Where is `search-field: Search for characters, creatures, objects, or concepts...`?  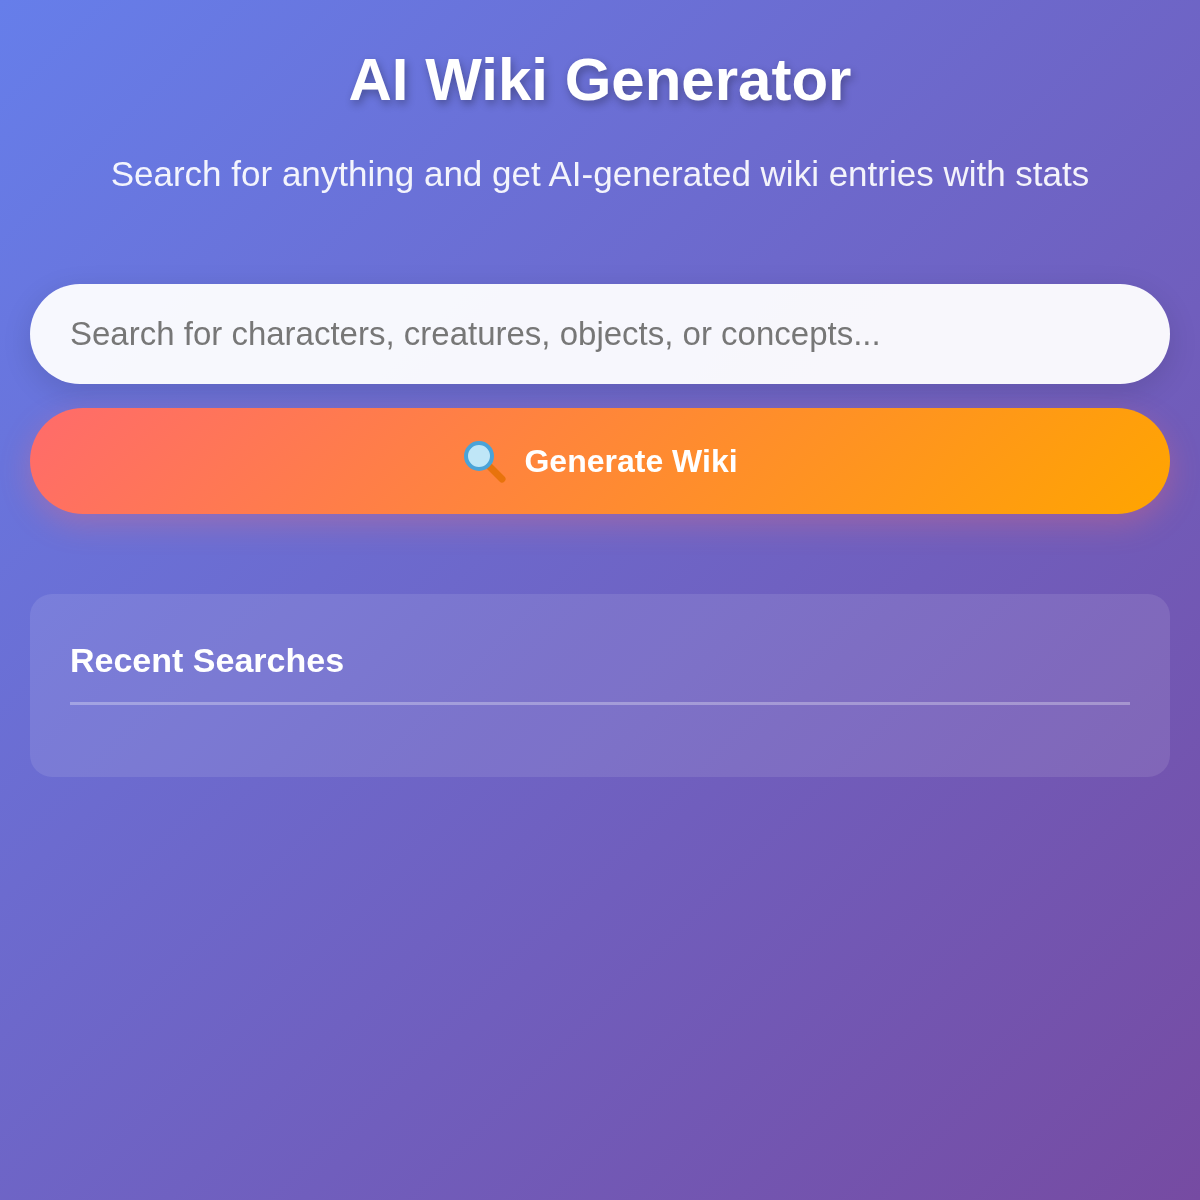 search-field: Search for characters, creatures, objects, or concepts... is located at coordinates (600, 334).